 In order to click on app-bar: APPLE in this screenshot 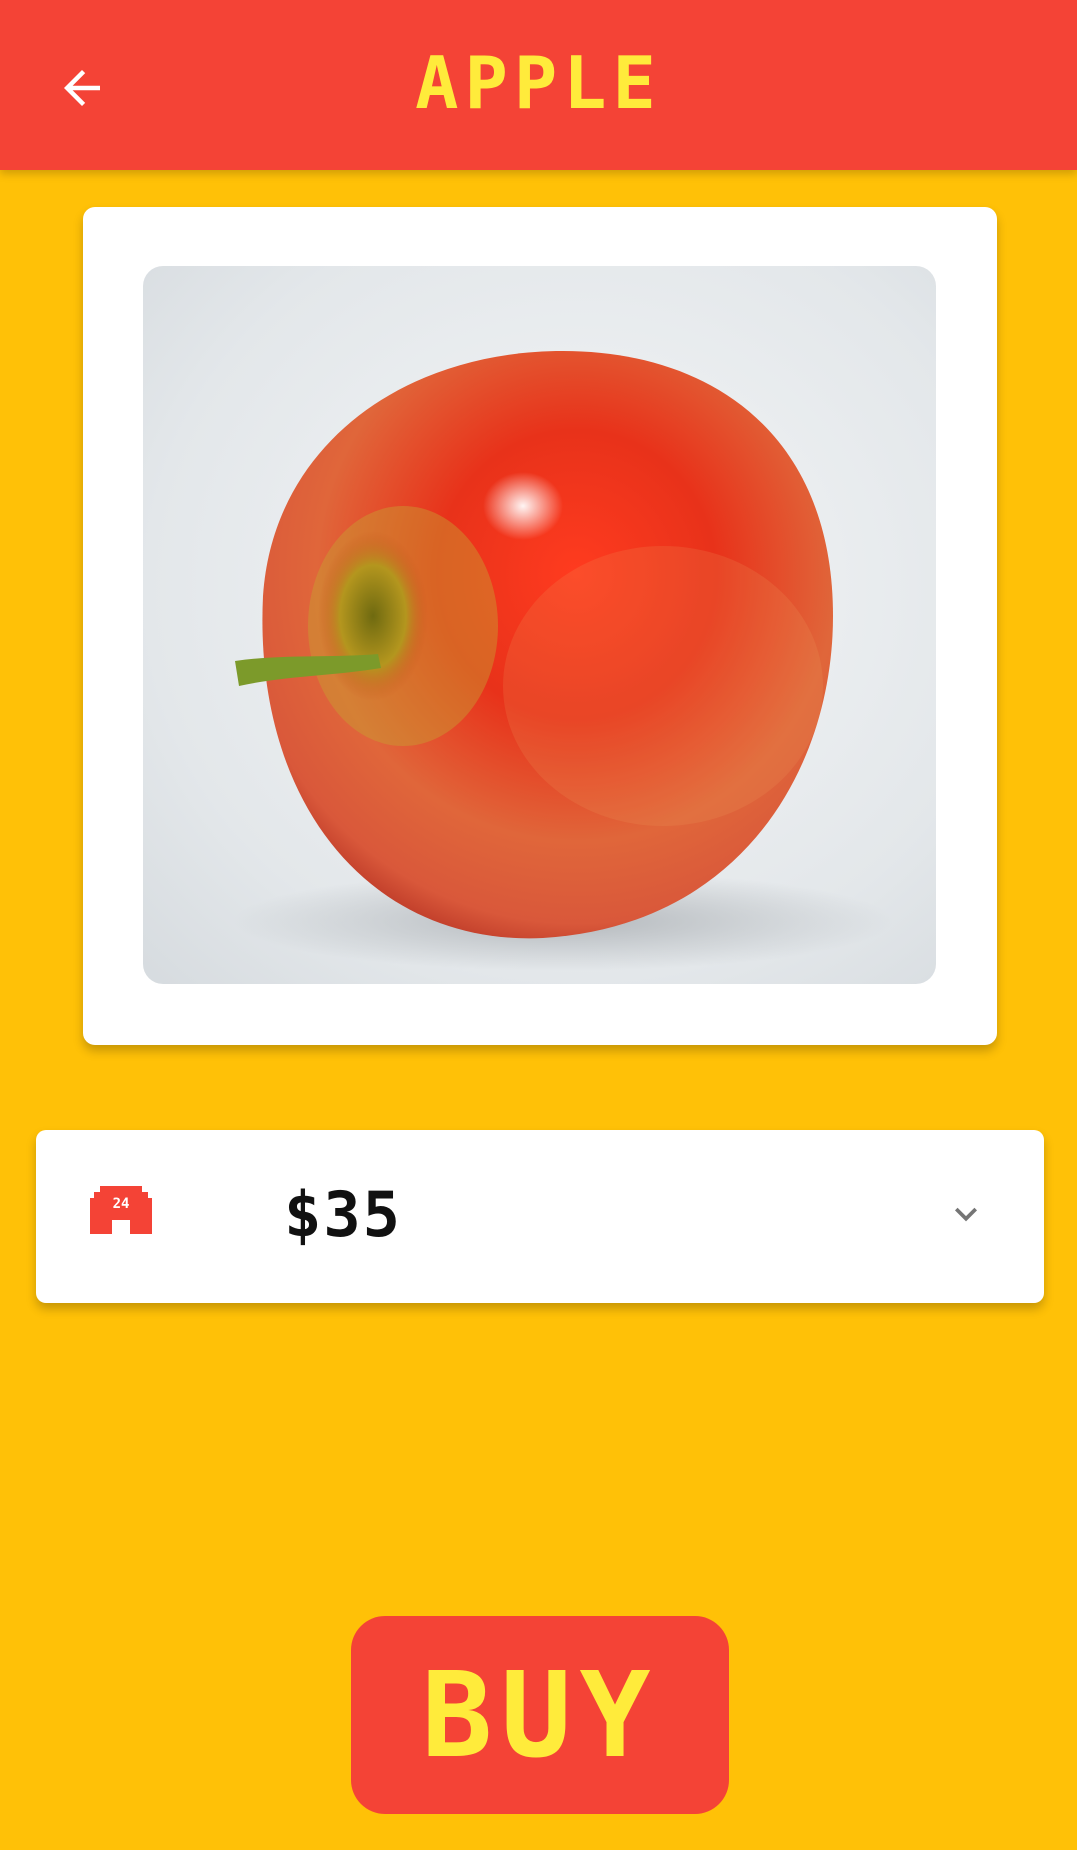, I will do `click(538, 85)`.